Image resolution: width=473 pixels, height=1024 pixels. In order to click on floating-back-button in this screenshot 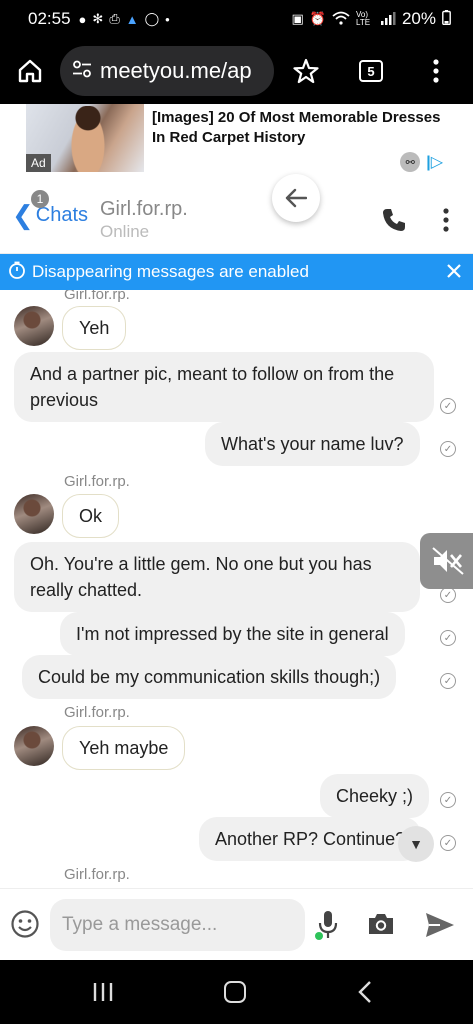, I will do `click(296, 198)`.